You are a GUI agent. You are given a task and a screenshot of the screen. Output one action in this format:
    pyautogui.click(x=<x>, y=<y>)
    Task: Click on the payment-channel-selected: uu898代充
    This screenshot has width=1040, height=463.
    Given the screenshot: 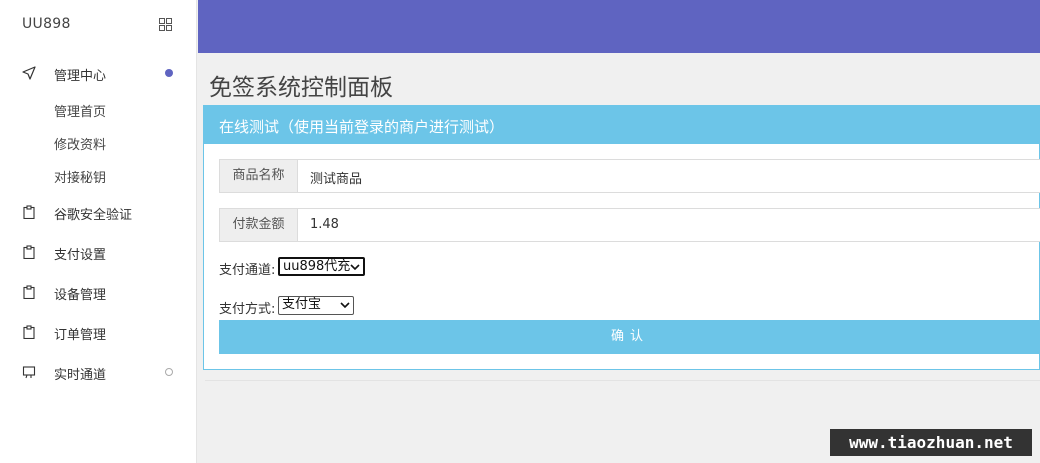 What is the action you would take?
    pyautogui.click(x=317, y=266)
    